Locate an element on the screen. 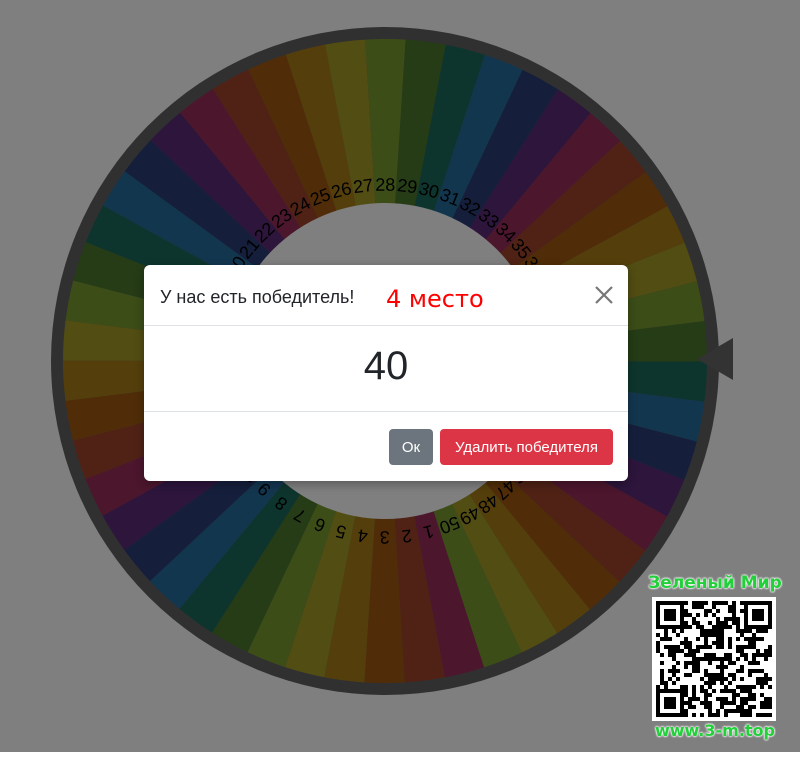 This screenshot has height=757, width=800. close-icon is located at coordinates (604, 295).